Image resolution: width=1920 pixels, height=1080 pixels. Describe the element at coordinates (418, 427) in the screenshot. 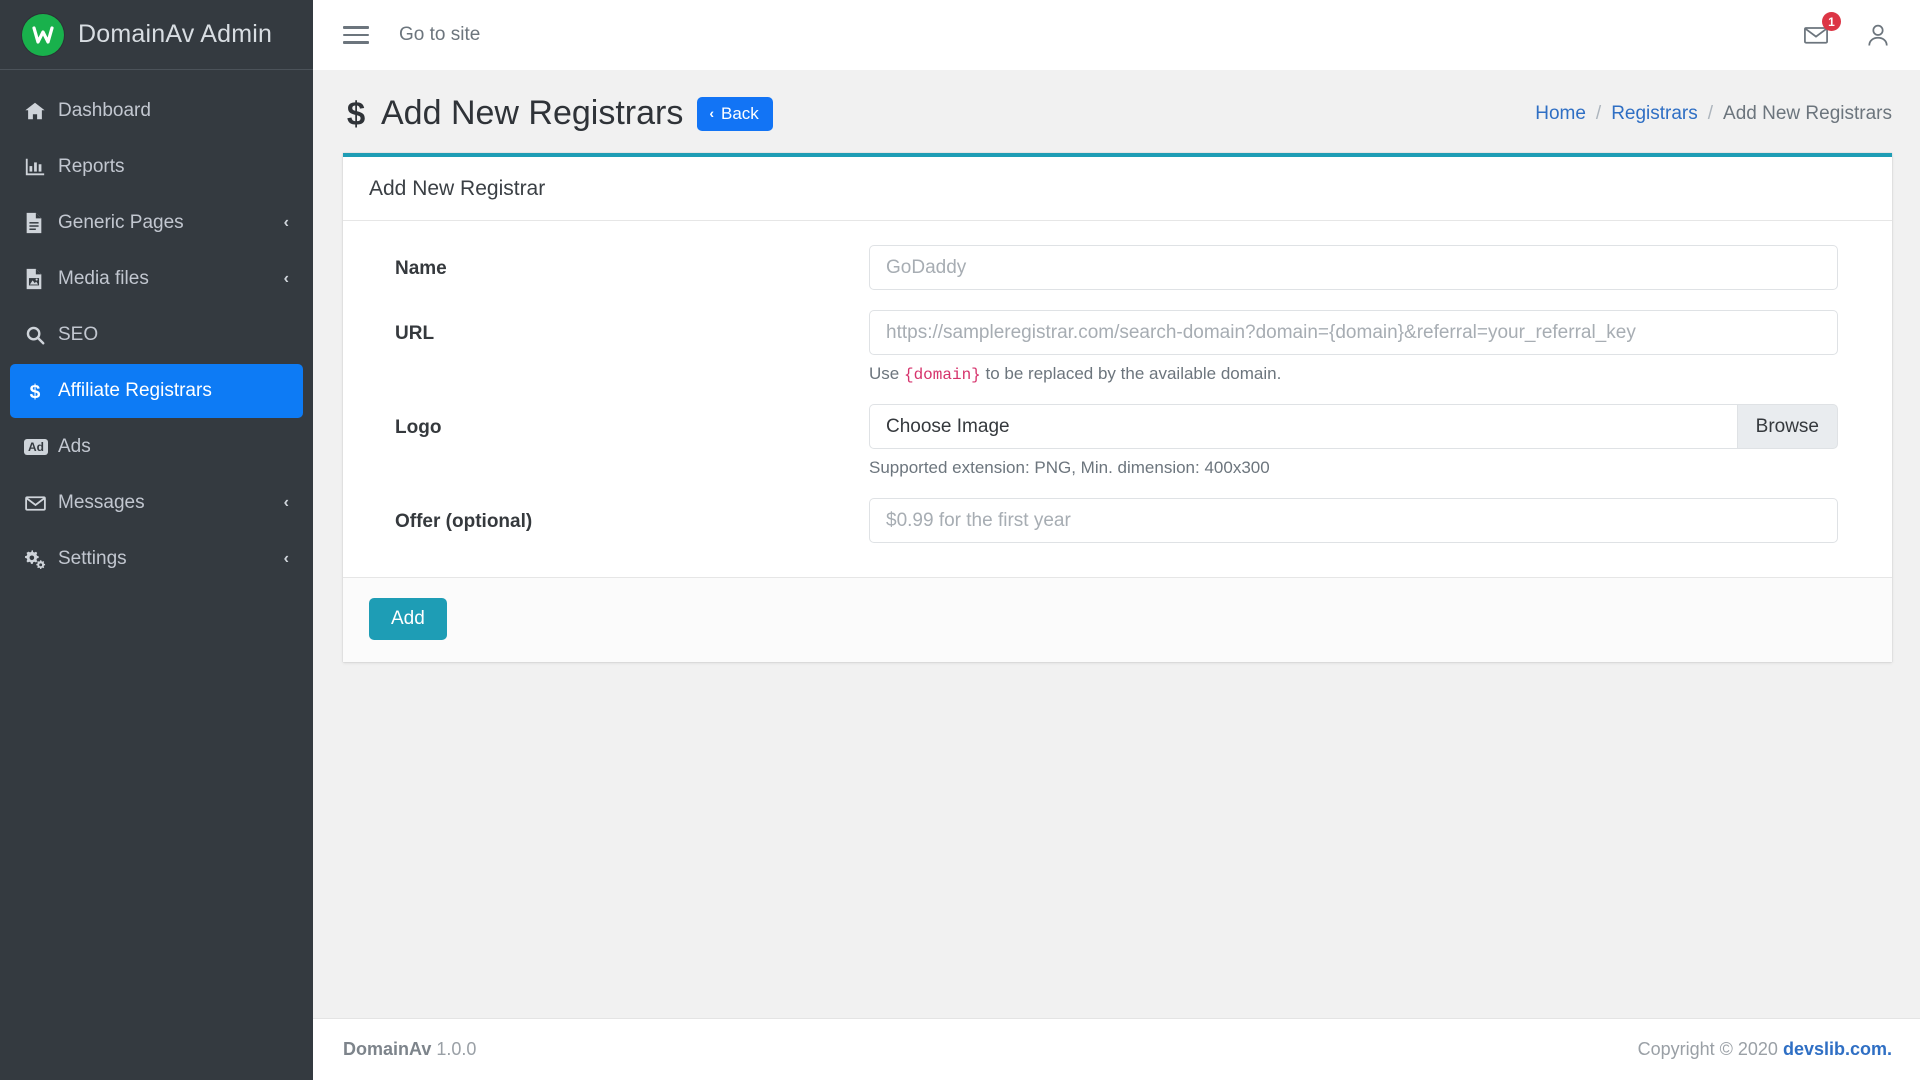

I see `logo-field-label: Logo` at that location.